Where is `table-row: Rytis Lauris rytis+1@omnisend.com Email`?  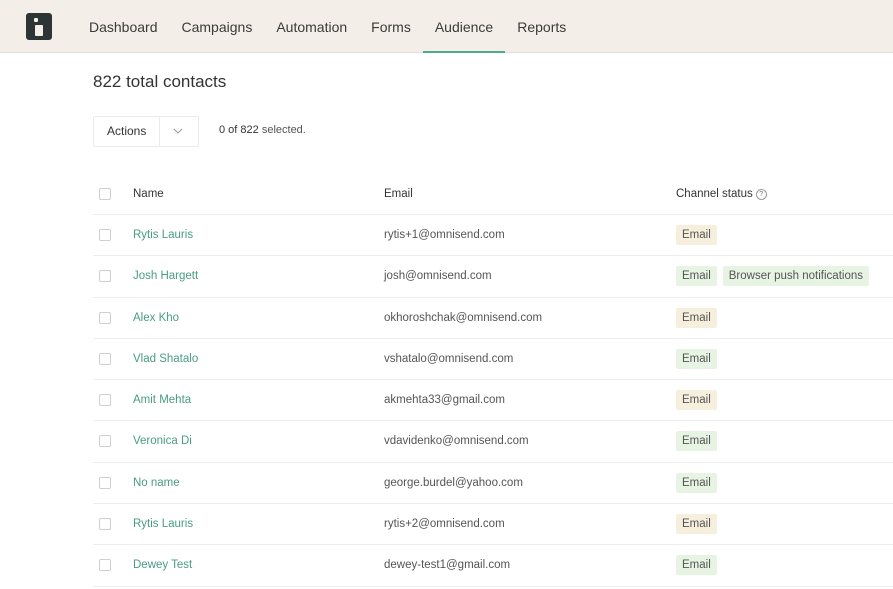
table-row: Rytis Lauris rytis+1@omnisend.com Email is located at coordinates (493, 236).